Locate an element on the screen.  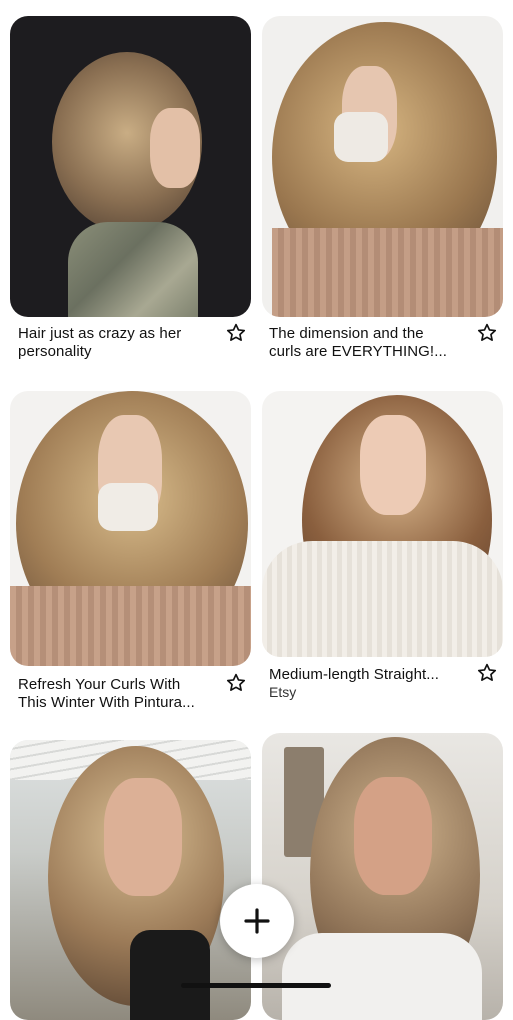
pin-title-1: Hair just as crazy as her personality is located at coordinates (118, 343).